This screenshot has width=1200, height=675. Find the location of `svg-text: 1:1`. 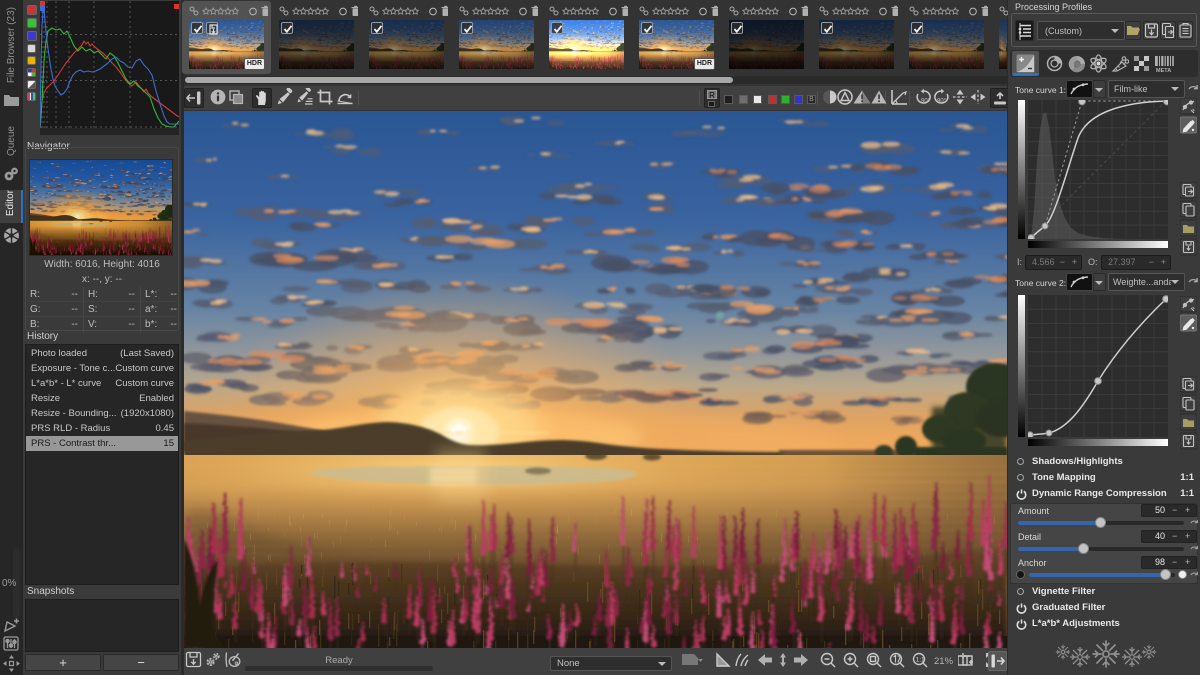

svg-text: 1:1 is located at coordinates (920, 660).